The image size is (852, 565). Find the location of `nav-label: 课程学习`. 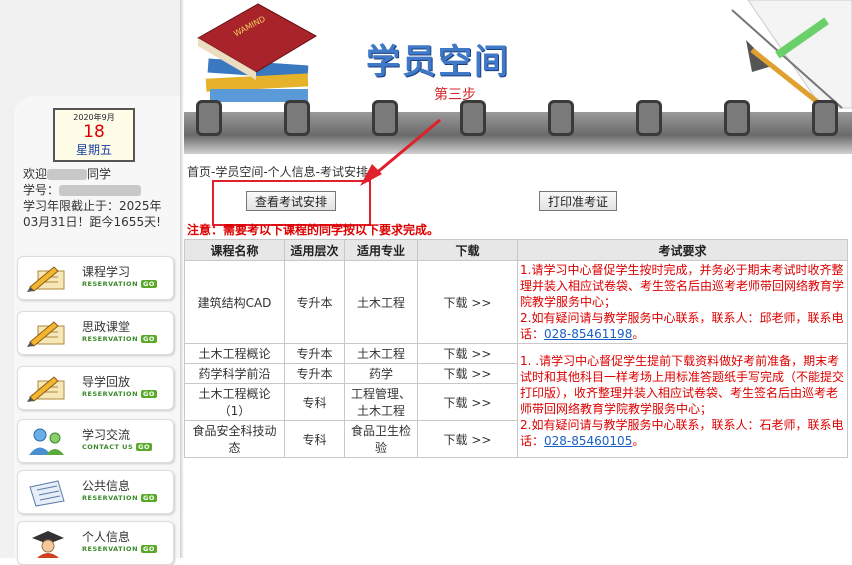

nav-label: 课程学习 is located at coordinates (106, 272).